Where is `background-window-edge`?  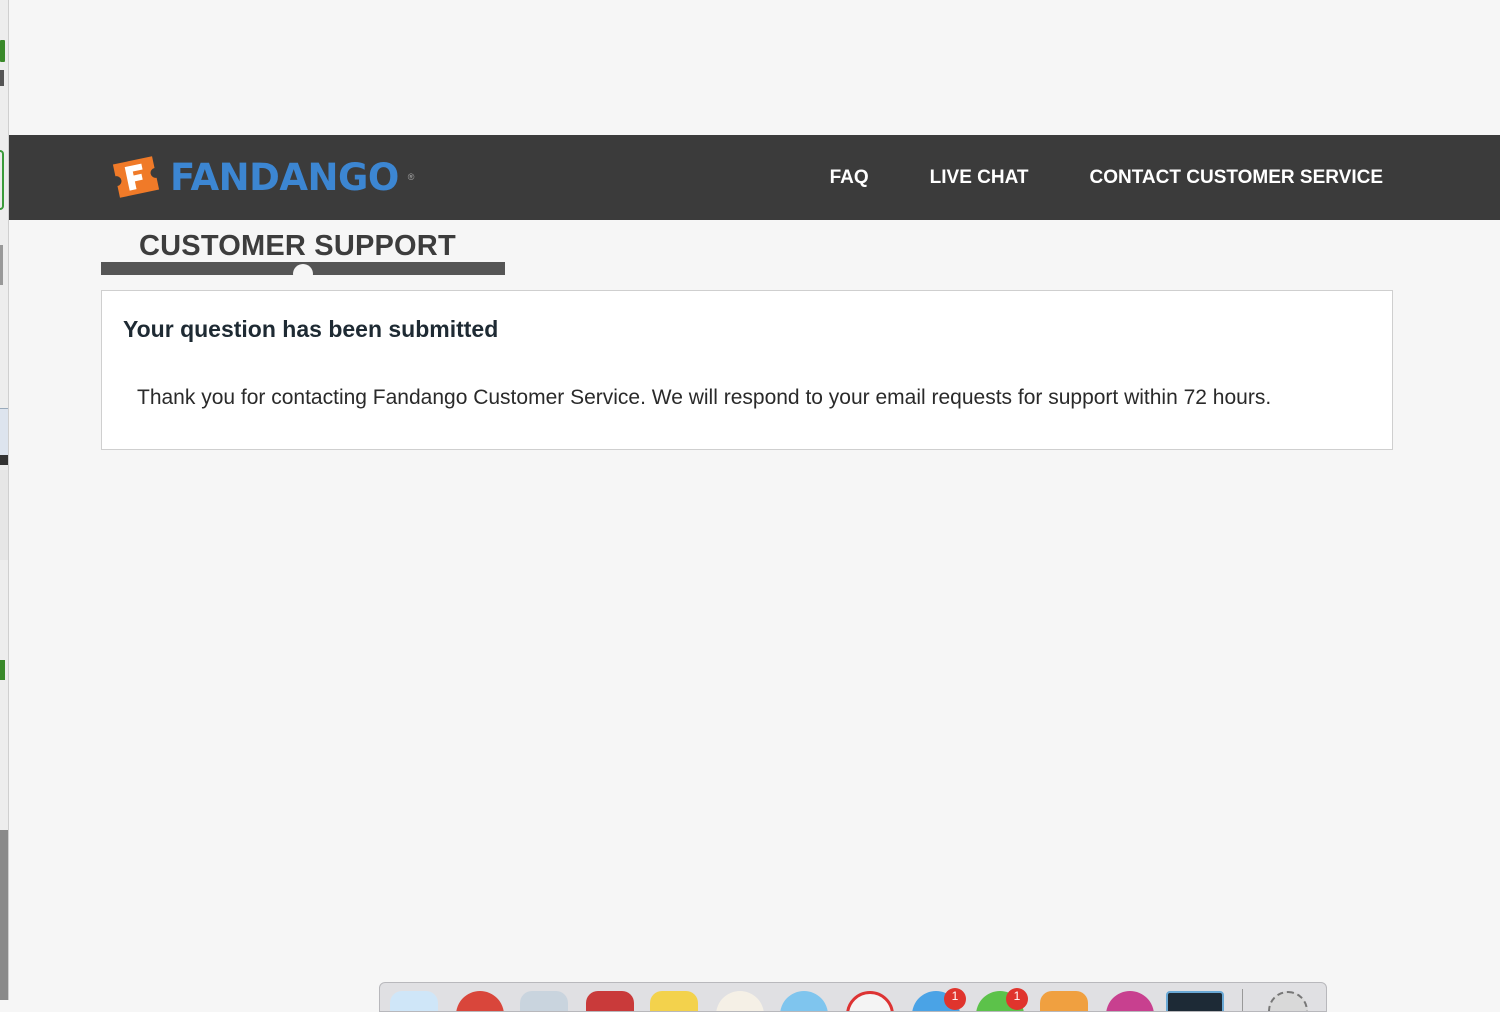
background-window-edge is located at coordinates (4, 500).